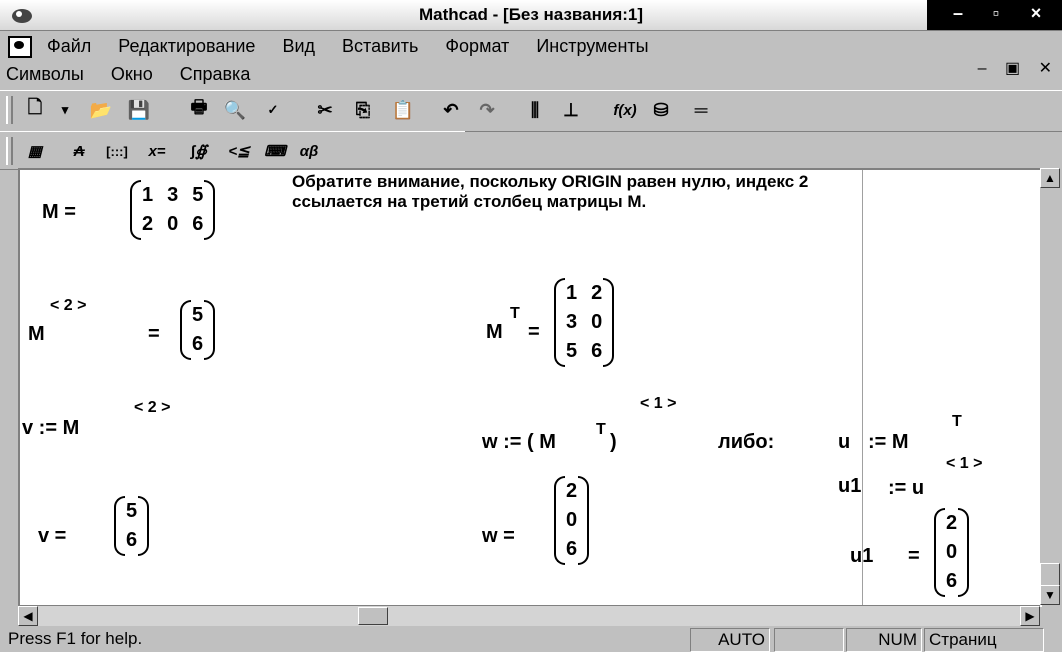 The image size is (1062, 652). What do you see at coordinates (571, 110) in the screenshot?
I see `align-down-icon: ⊥` at bounding box center [571, 110].